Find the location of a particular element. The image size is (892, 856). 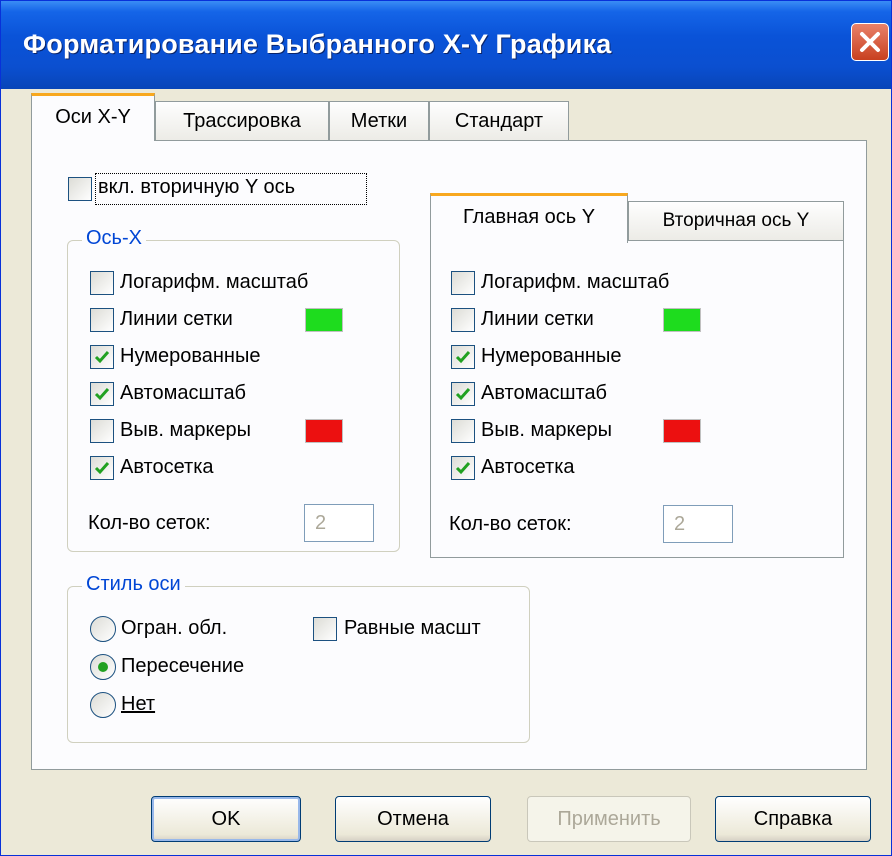

title-bar: Форматирование Выбранного X-Y Графика is located at coordinates (446, 45).